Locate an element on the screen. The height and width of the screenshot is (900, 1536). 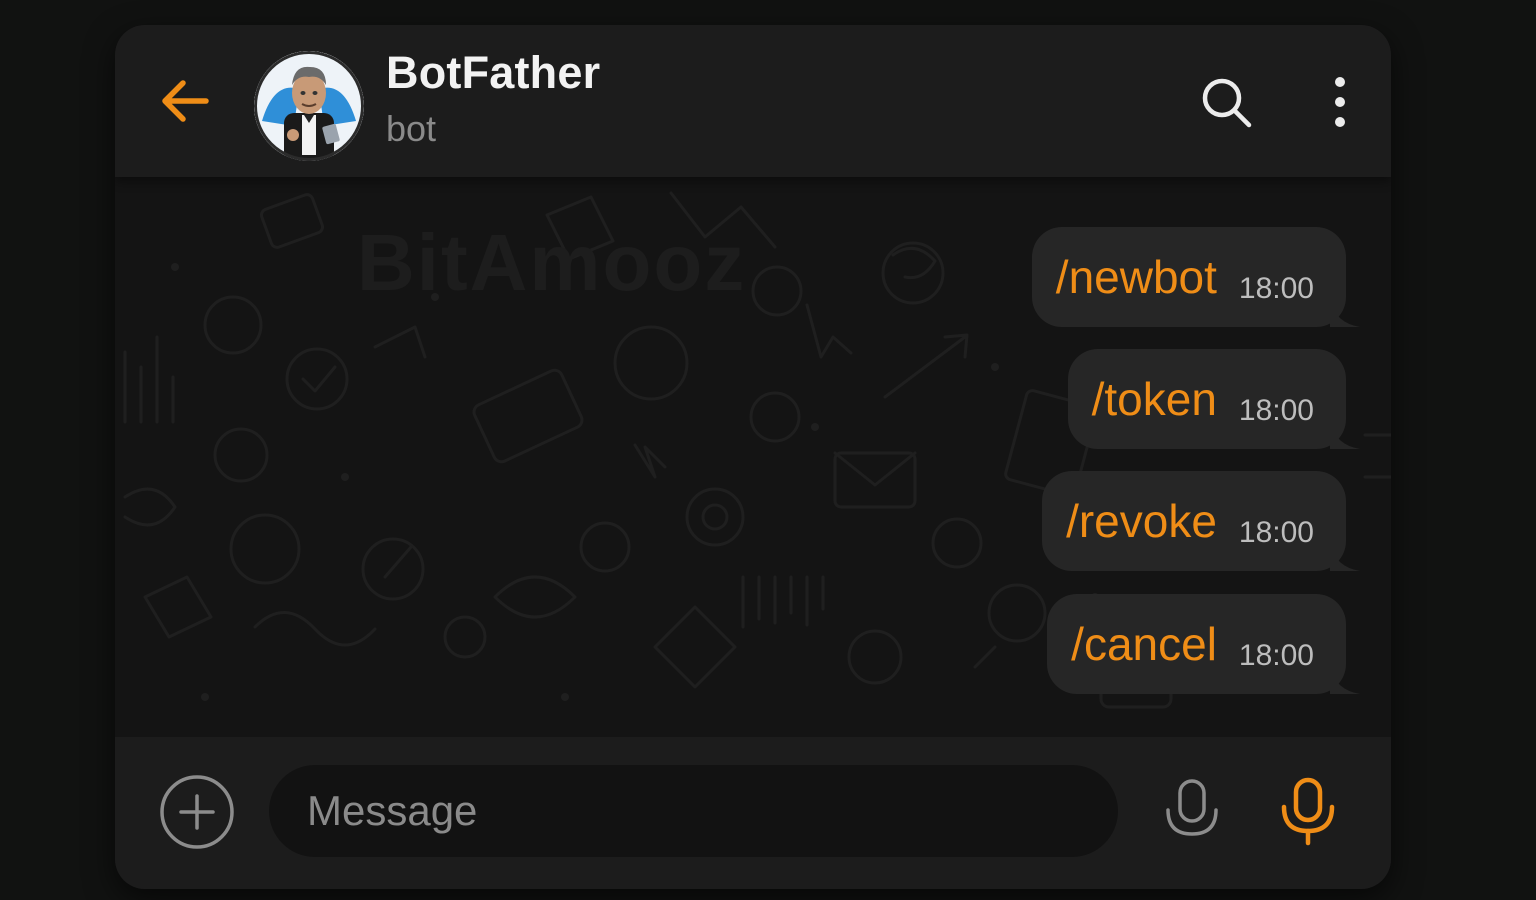
search-button is located at coordinates (1227, 103).